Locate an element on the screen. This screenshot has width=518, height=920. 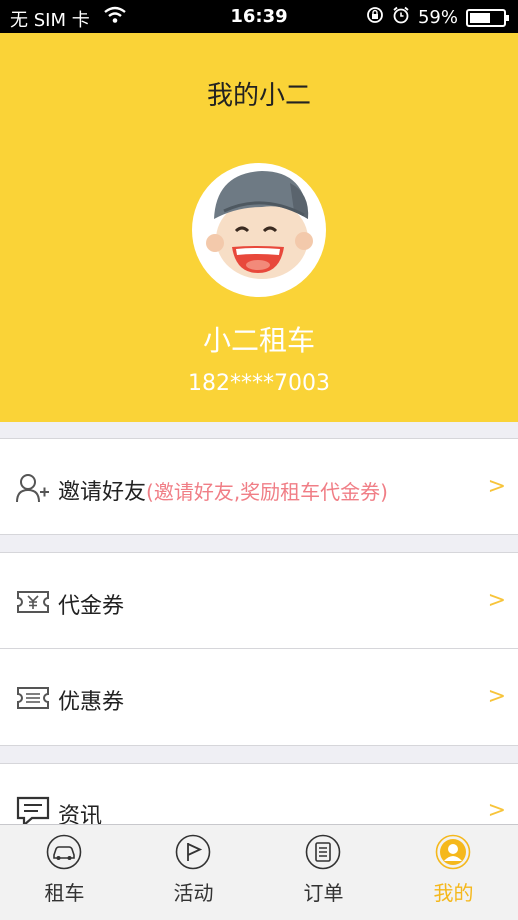
tab-label: 活动 is located at coordinates (193, 893).